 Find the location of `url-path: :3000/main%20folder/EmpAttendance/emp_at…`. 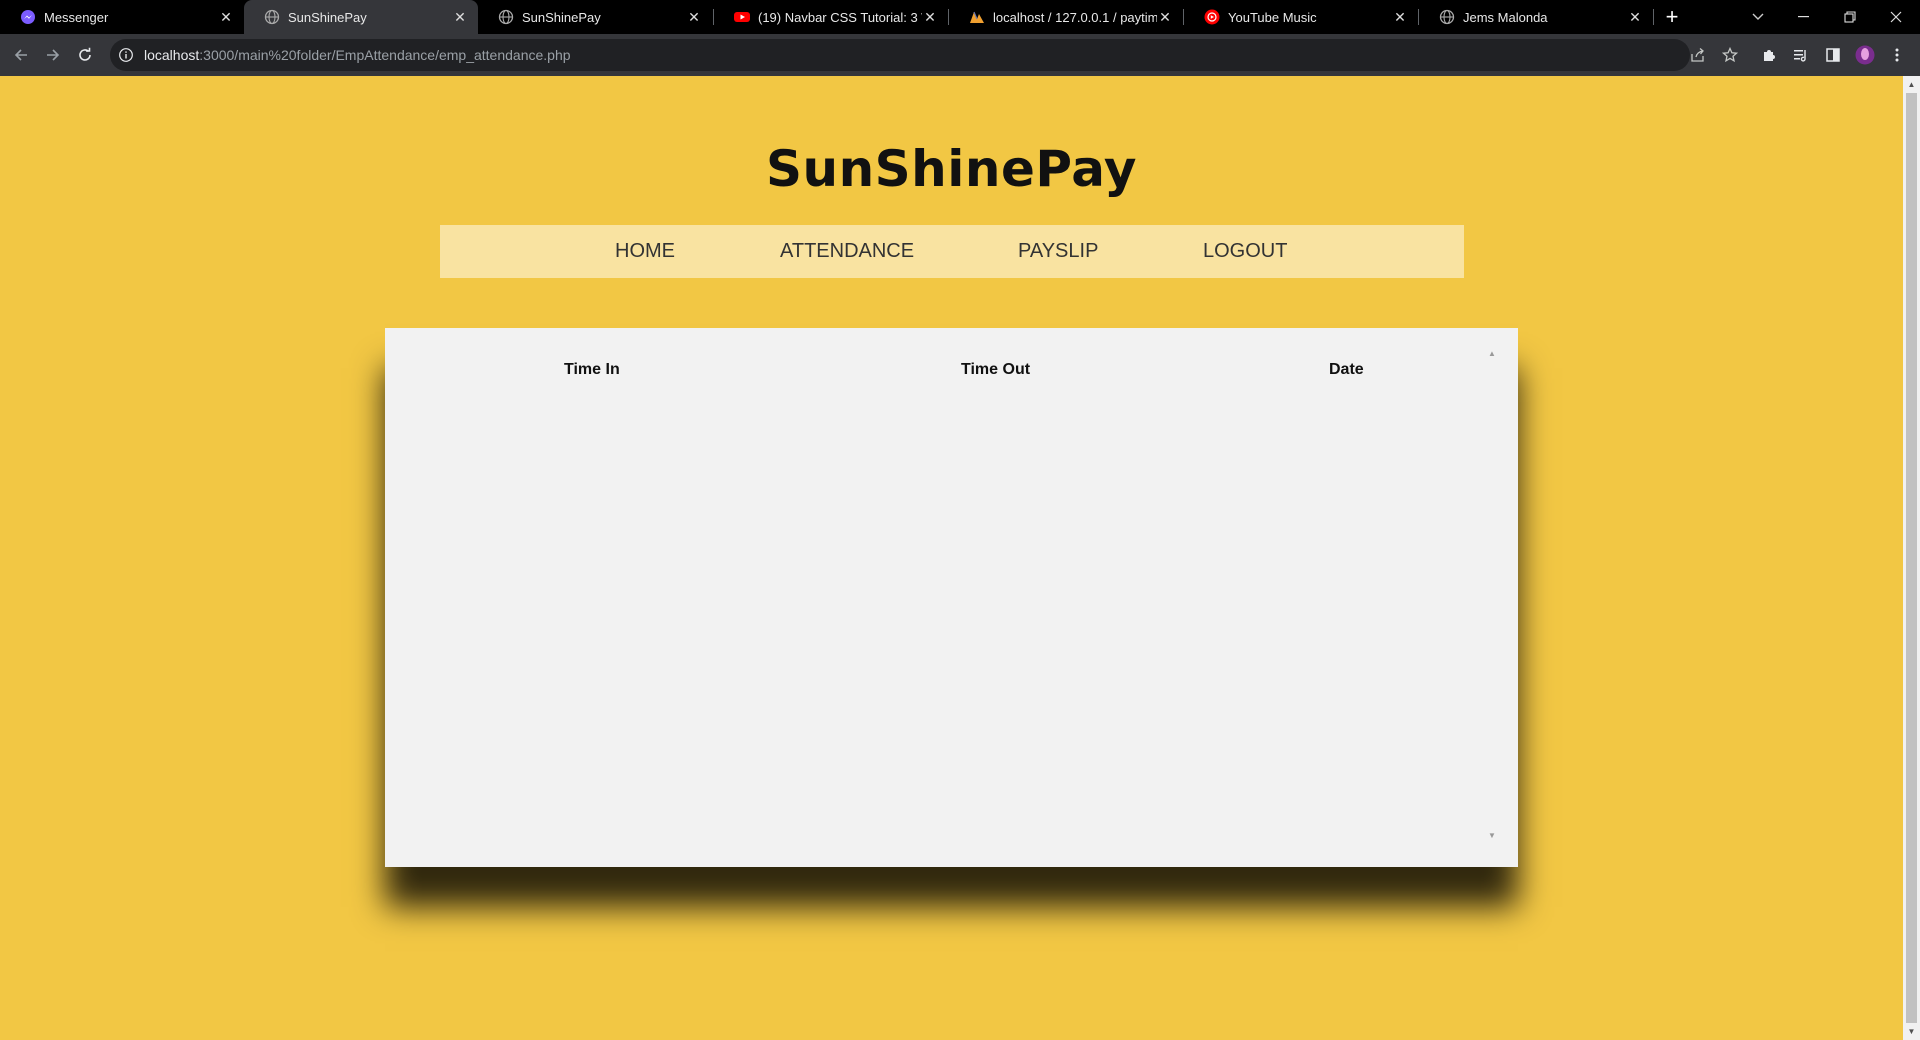

url-path: :3000/main%20folder/EmpAttendance/emp_at… is located at coordinates (385, 55).